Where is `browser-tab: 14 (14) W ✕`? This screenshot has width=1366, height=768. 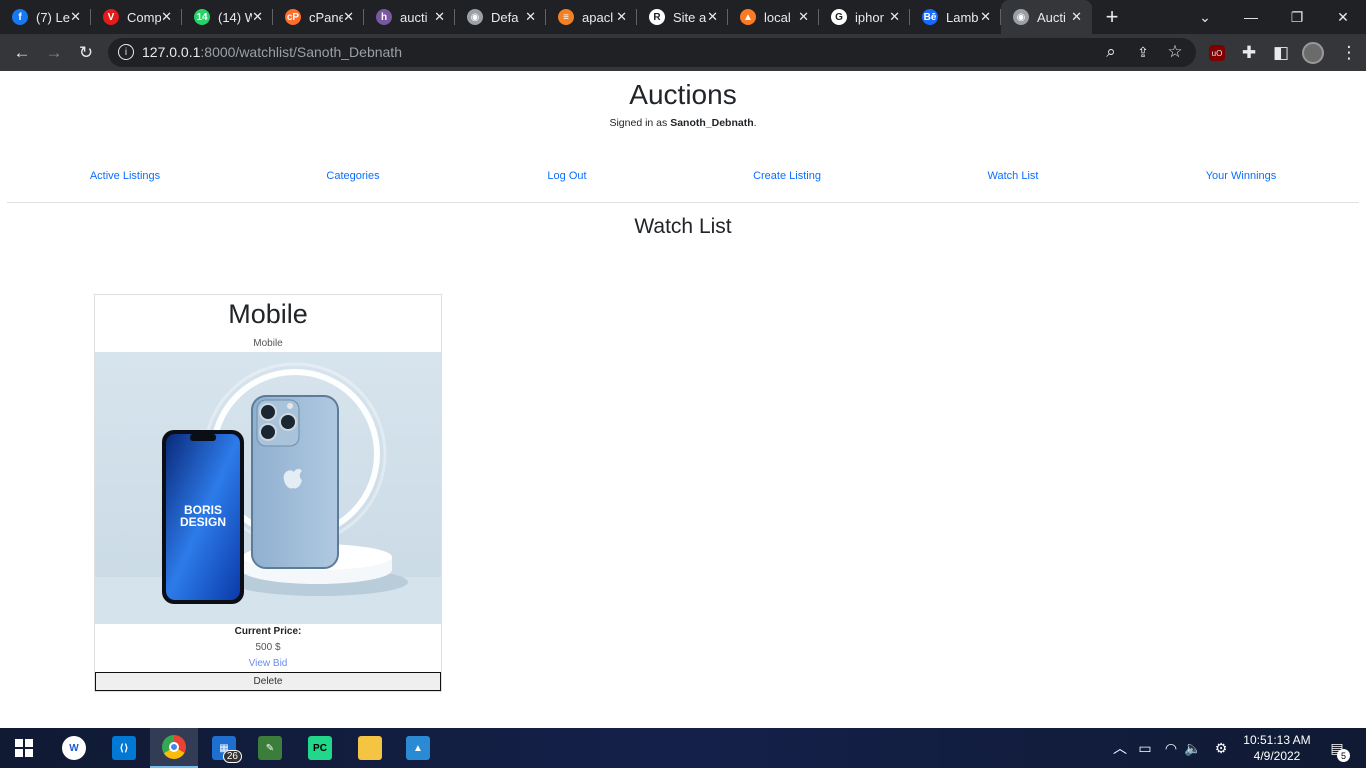 browser-tab: 14 (14) W ✕ is located at coordinates (227, 17).